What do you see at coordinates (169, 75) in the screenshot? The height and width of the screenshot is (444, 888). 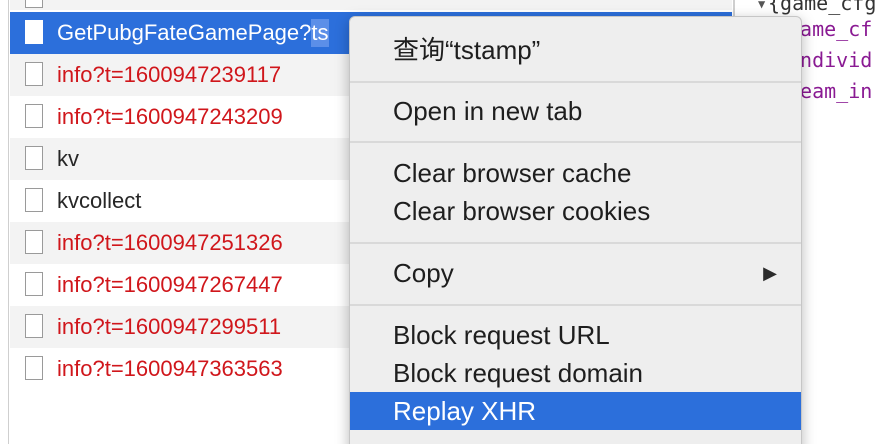 I see `request-name: info?t=1600947239117` at bounding box center [169, 75].